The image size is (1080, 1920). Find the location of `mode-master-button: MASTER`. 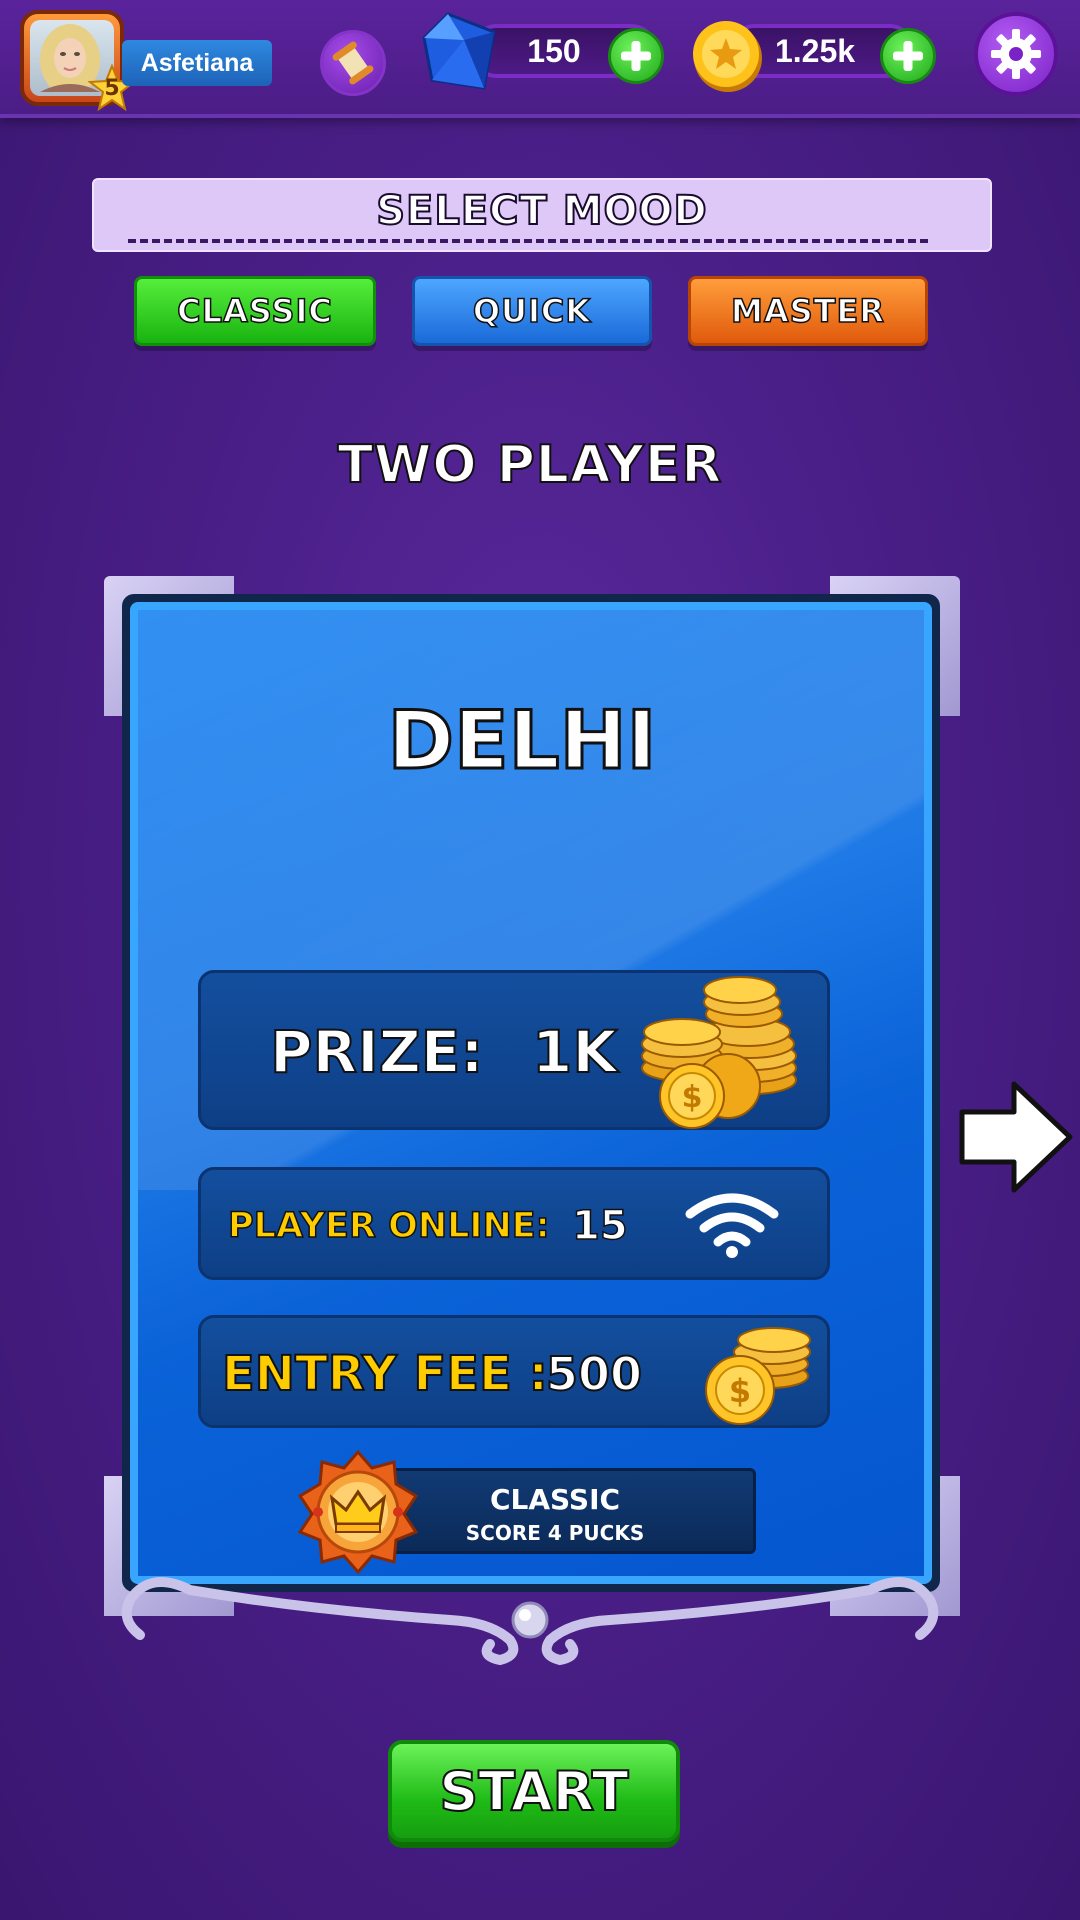

mode-master-button: MASTER is located at coordinates (808, 311).